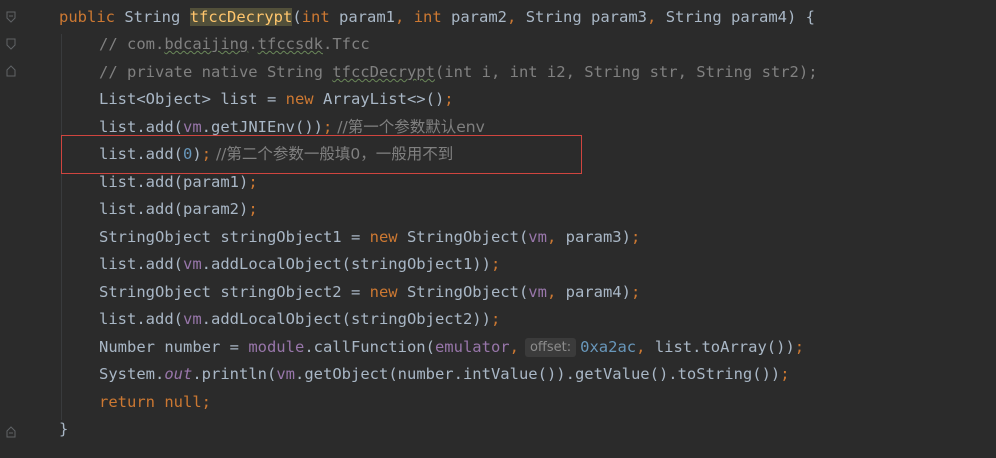  I want to click on return-type: String, so click(152, 17).